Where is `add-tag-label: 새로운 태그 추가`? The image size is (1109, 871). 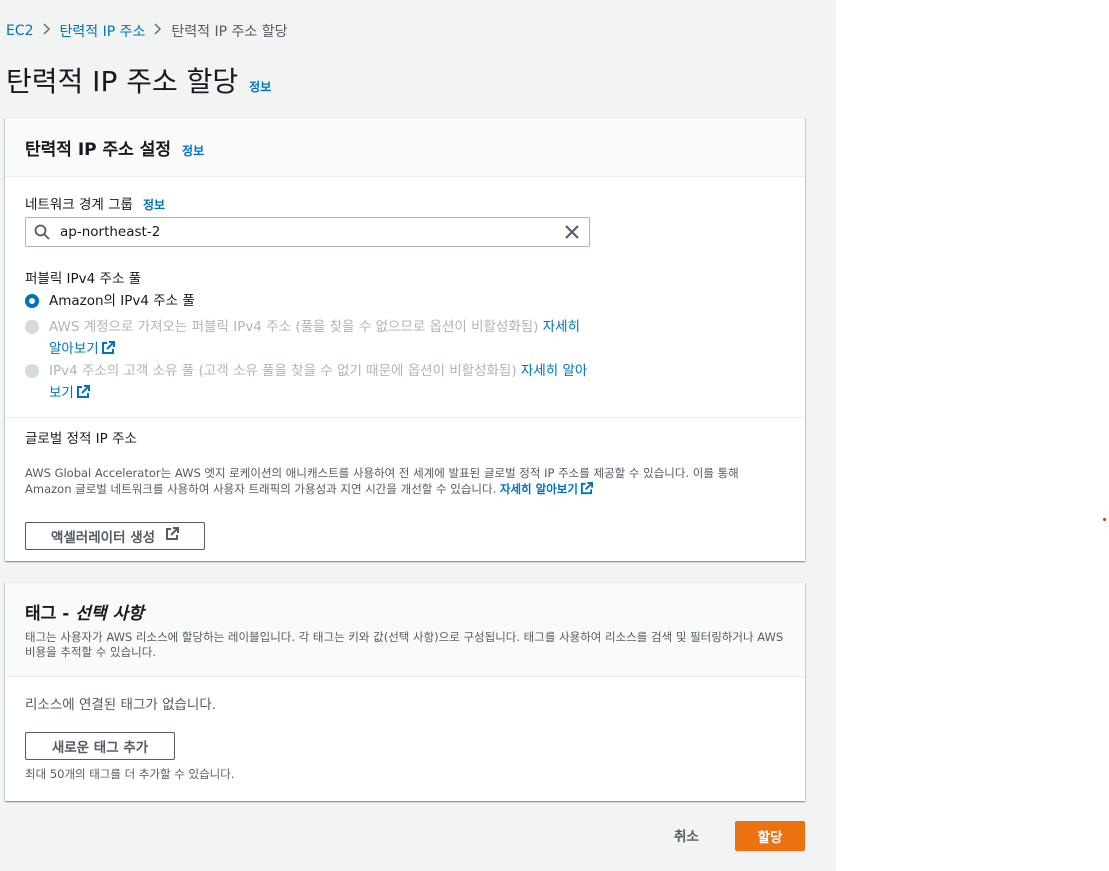 add-tag-label: 새로운 태그 추가 is located at coordinates (100, 748).